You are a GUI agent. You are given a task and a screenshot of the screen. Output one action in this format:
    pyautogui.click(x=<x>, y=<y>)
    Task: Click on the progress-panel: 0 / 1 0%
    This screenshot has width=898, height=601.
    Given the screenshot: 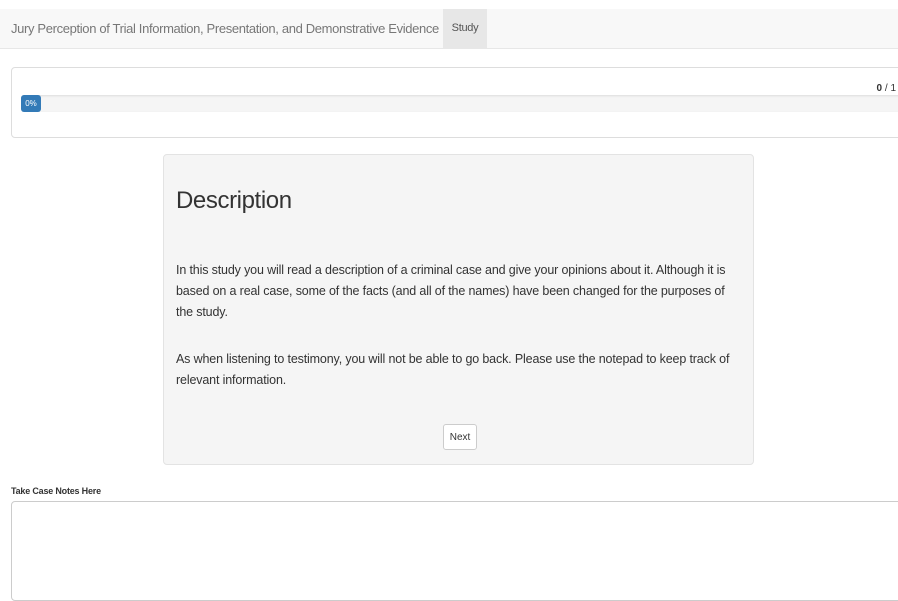 What is the action you would take?
    pyautogui.click(x=454, y=102)
    